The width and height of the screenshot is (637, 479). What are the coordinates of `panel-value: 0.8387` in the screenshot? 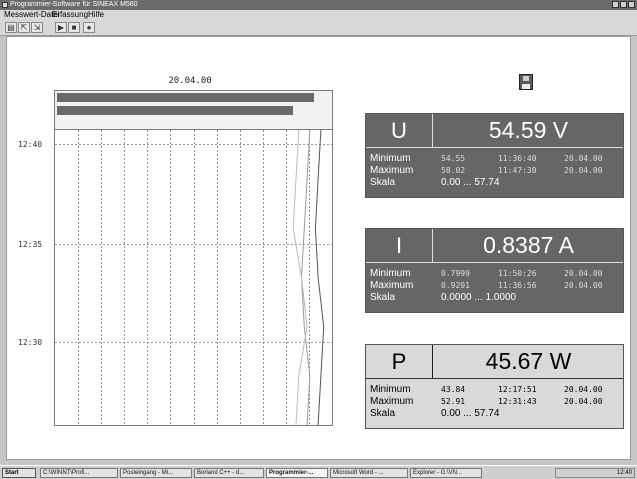 It's located at (518, 245).